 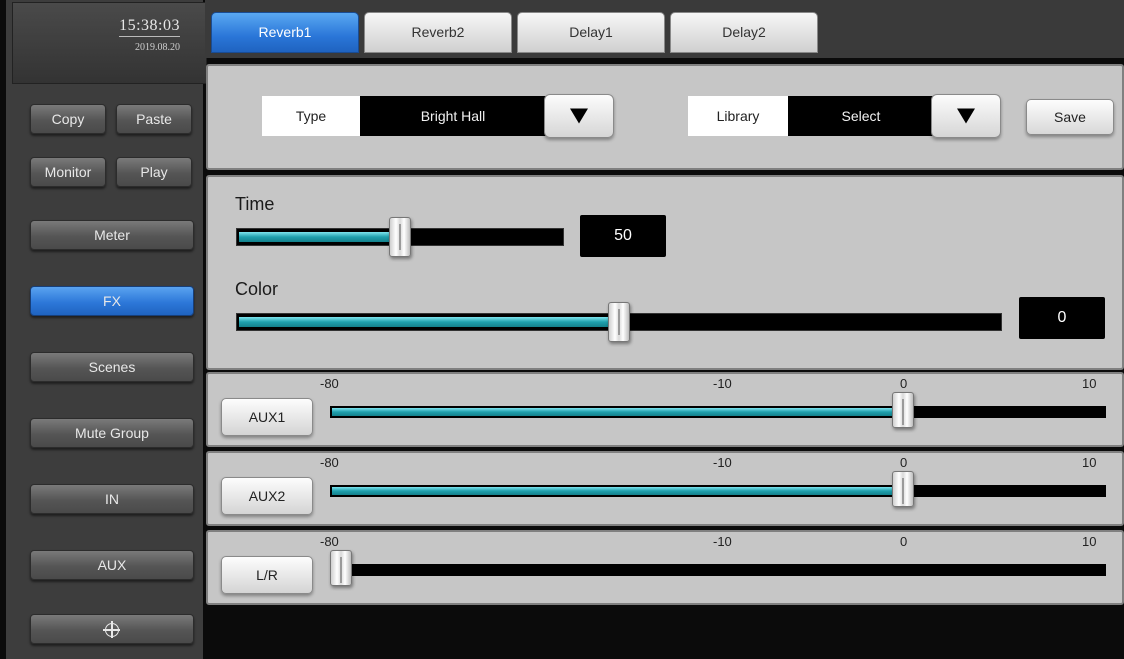 What do you see at coordinates (112, 235) in the screenshot?
I see `meter-button: Meter` at bounding box center [112, 235].